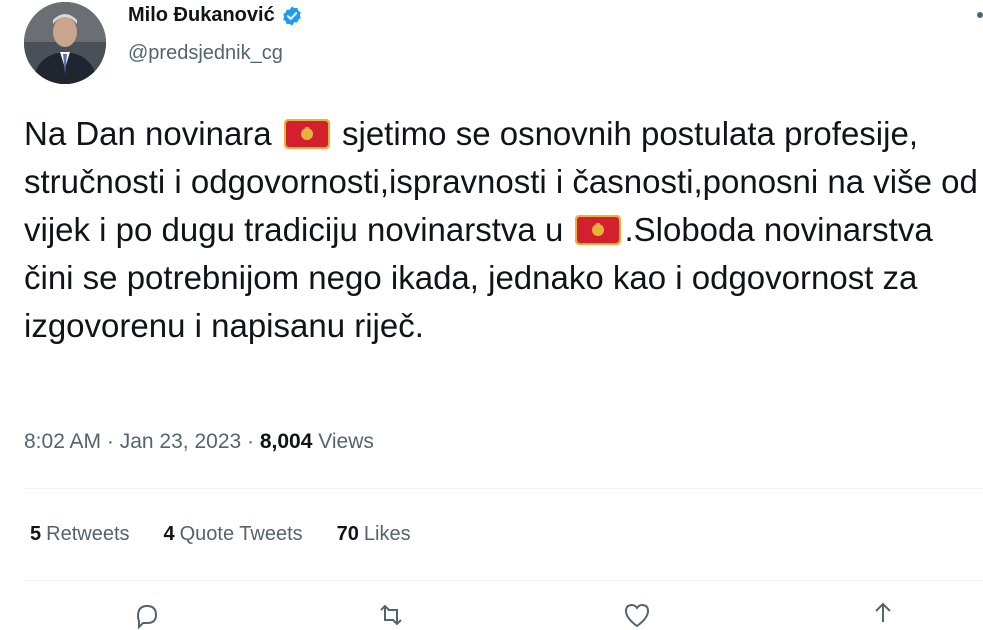 Image resolution: width=983 pixels, height=630 pixels. Describe the element at coordinates (205, 53) in the screenshot. I see `author-handle: @predsjednik_cg` at that location.